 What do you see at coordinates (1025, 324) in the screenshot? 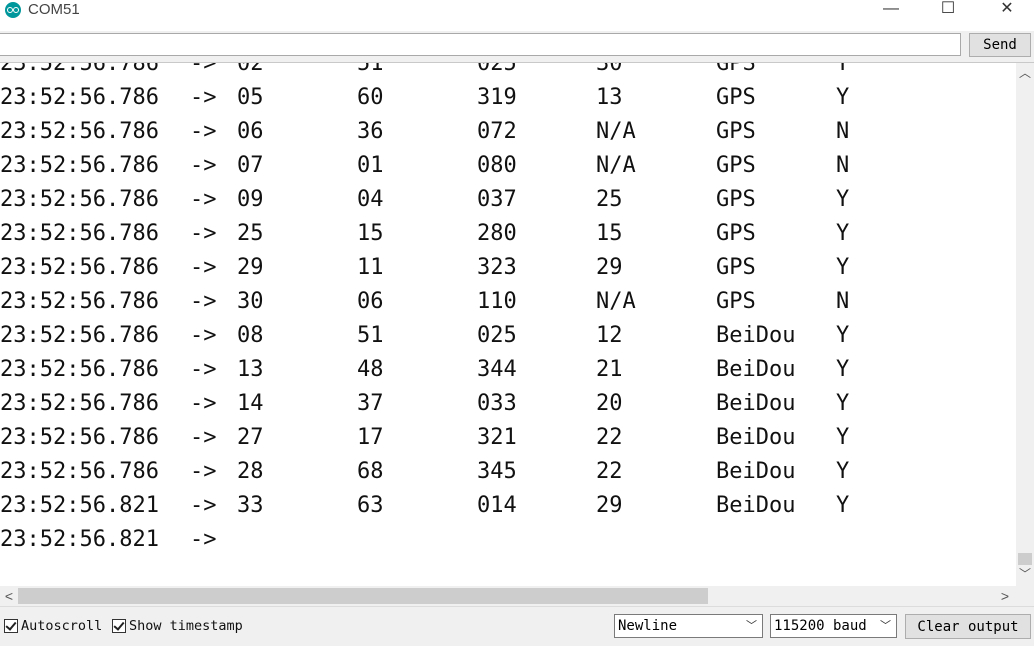
I see `vertical-scrollbar: ︿ ﹀` at bounding box center [1025, 324].